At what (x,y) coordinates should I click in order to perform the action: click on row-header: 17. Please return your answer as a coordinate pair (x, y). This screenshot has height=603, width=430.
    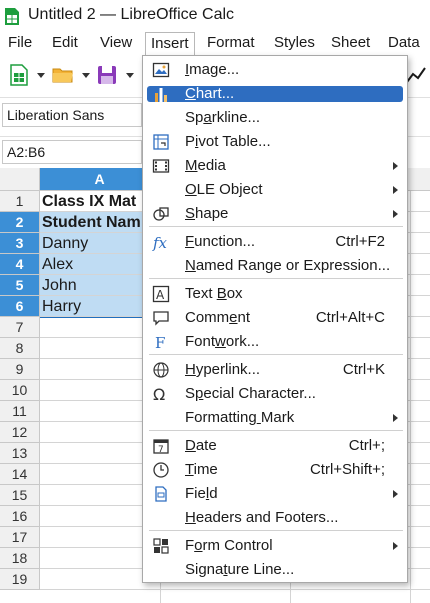
    Looking at the image, I should click on (20, 537).